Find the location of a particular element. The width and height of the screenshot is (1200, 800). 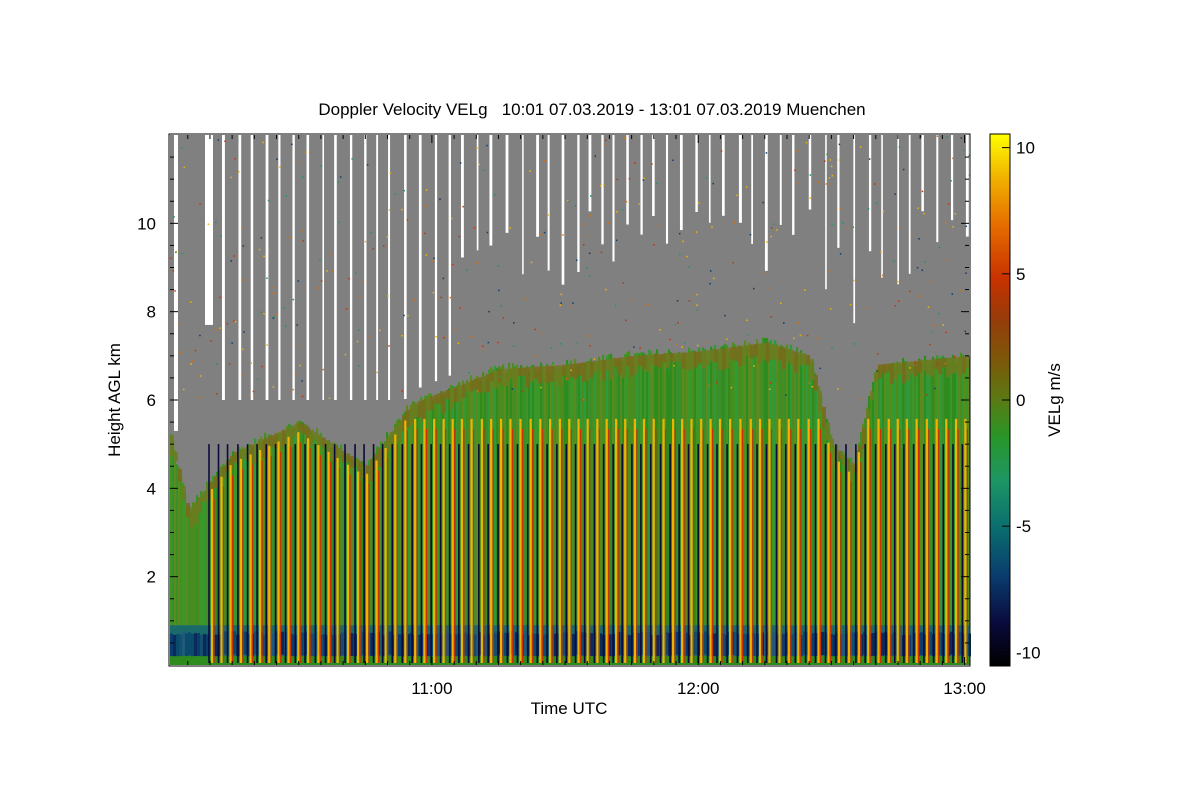

colorbar-tick-label: 10 is located at coordinates (1025, 148).